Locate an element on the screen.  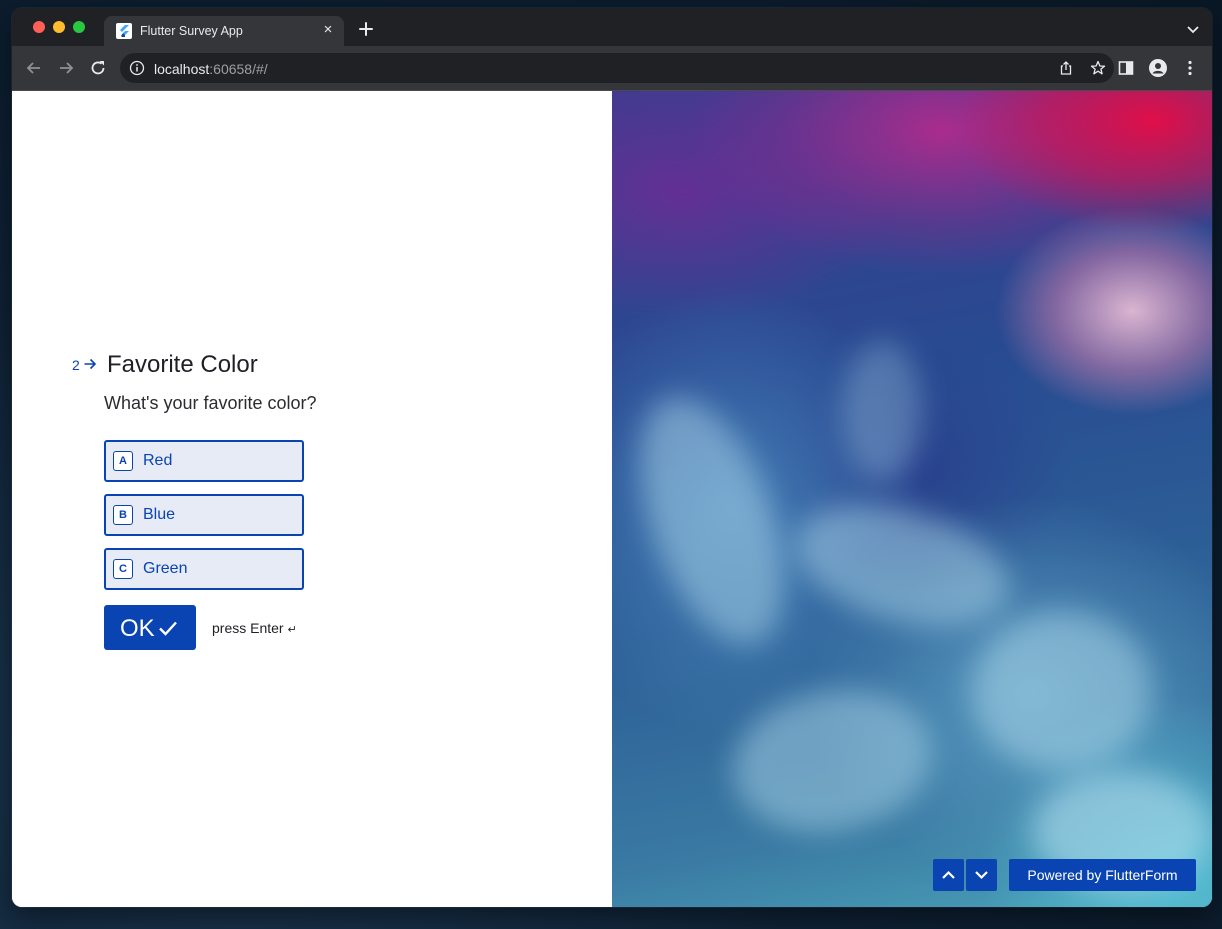
chevron-down-icon is located at coordinates (981, 875).